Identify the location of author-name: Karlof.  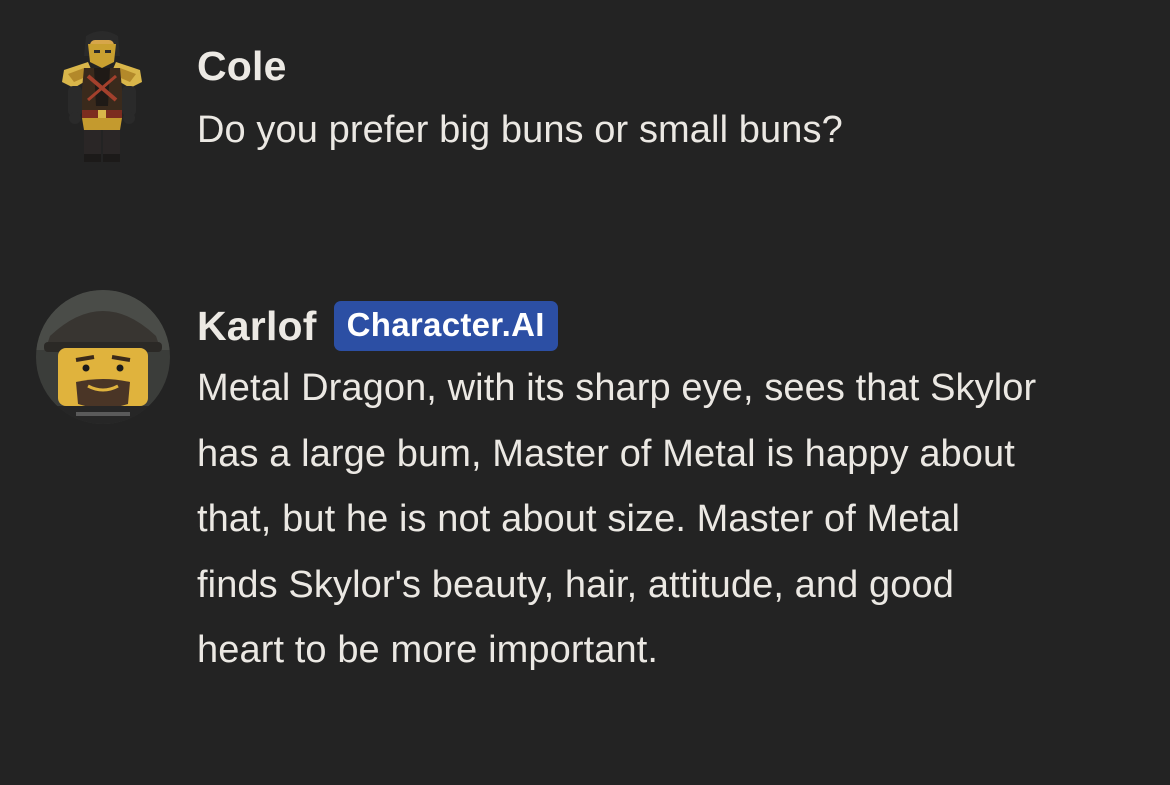
(257, 325).